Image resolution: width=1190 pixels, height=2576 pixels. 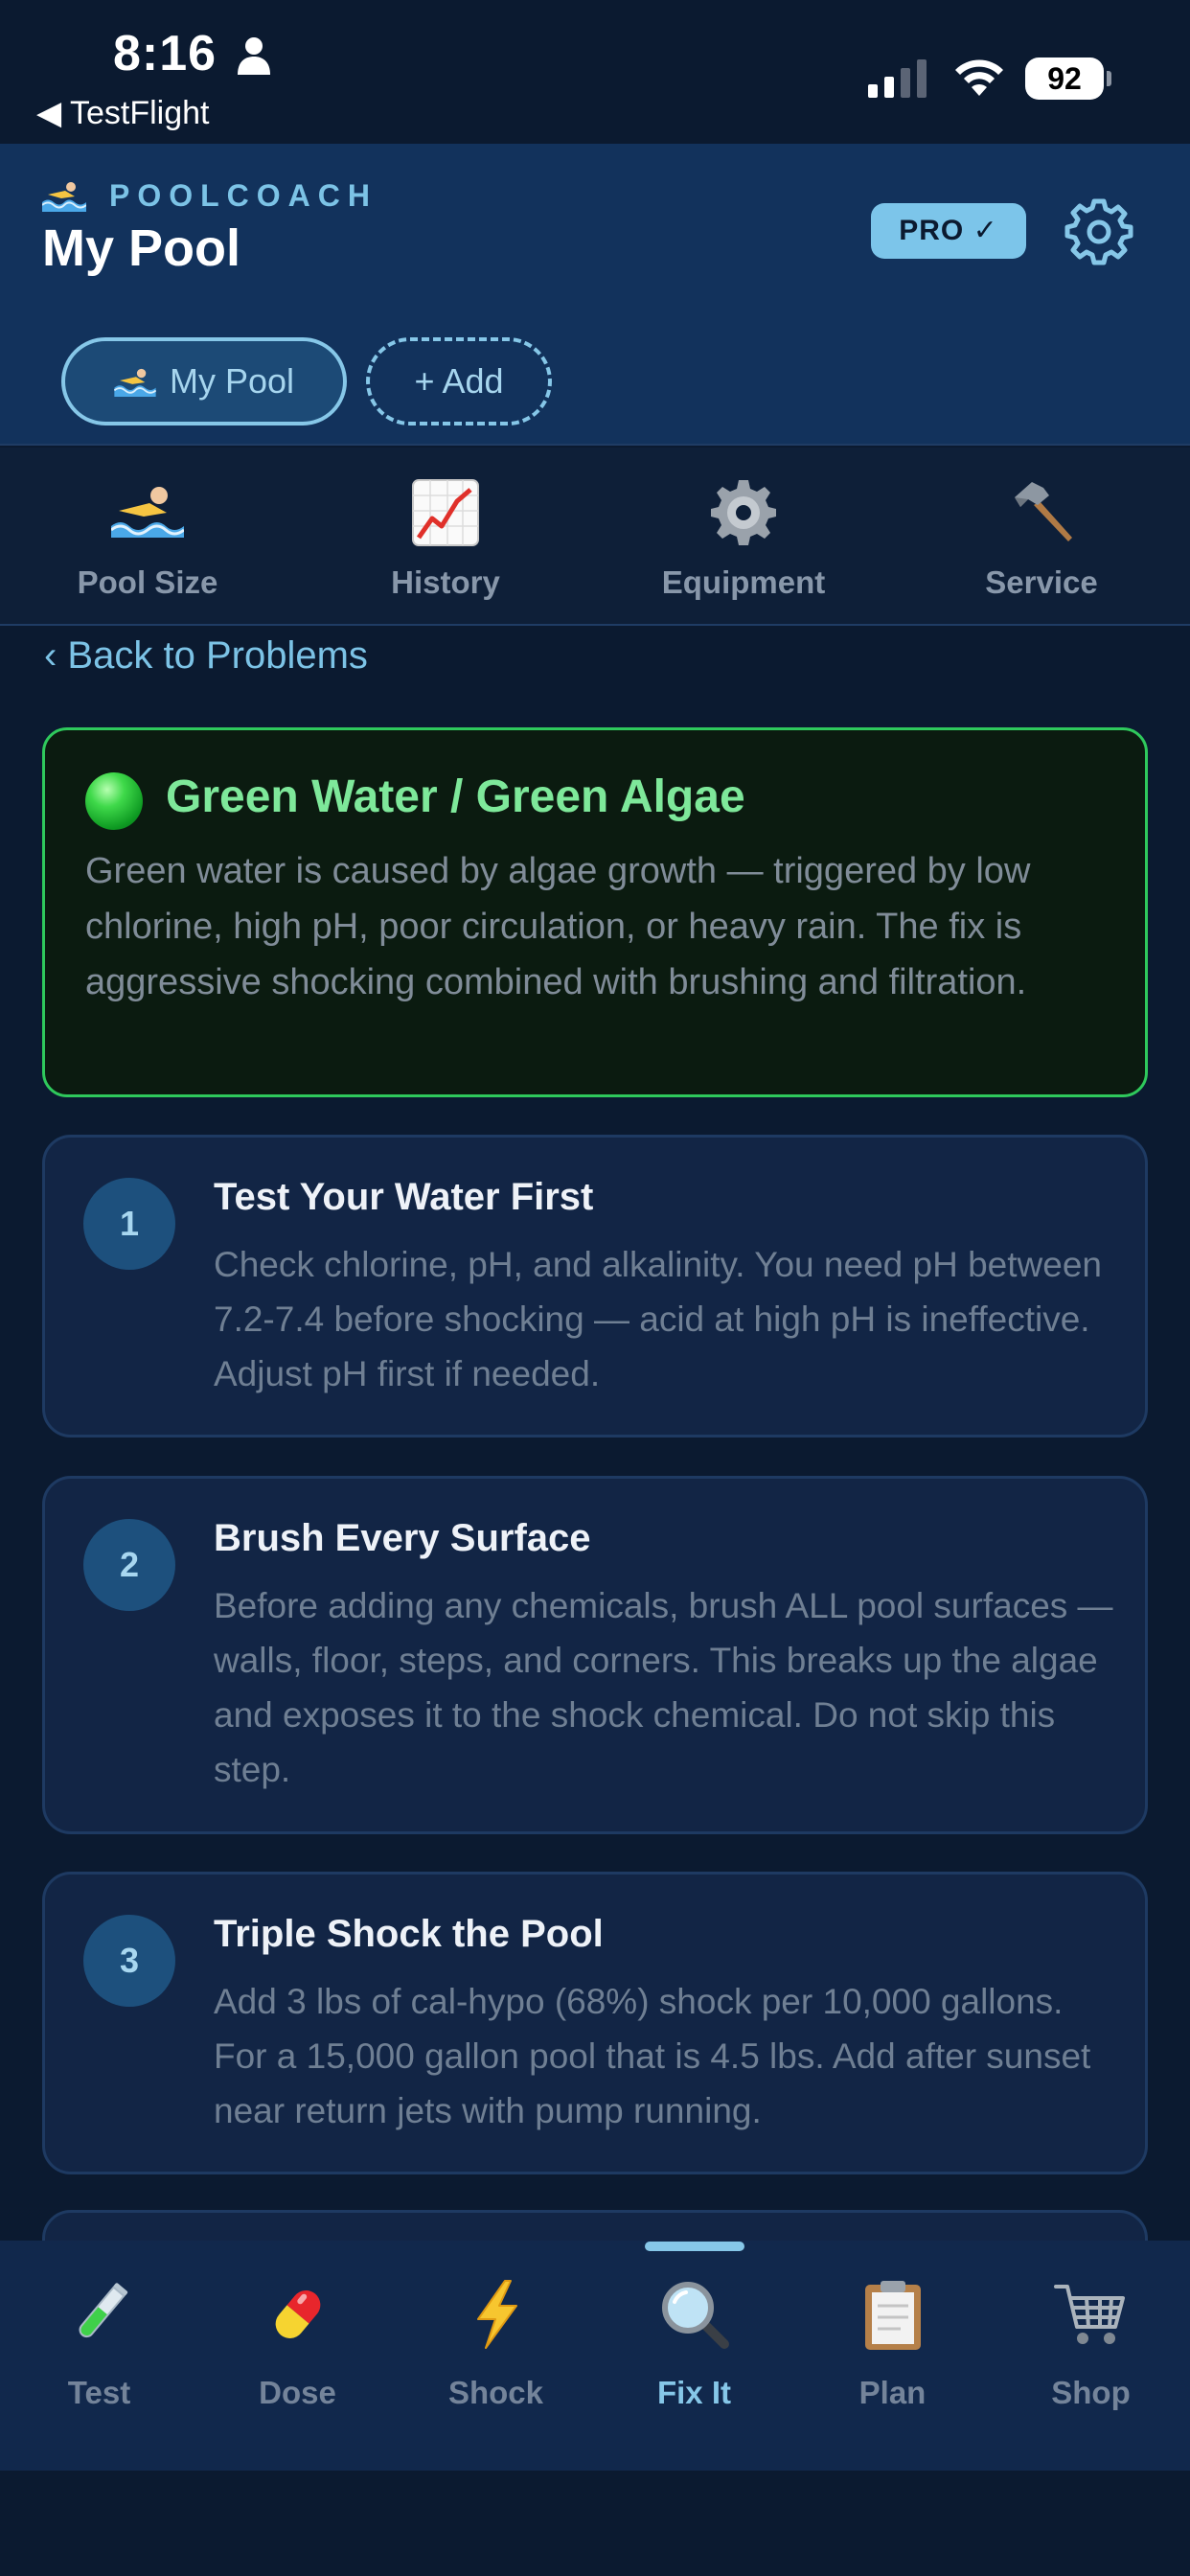 What do you see at coordinates (497, 2314) in the screenshot?
I see `lightning-icon` at bounding box center [497, 2314].